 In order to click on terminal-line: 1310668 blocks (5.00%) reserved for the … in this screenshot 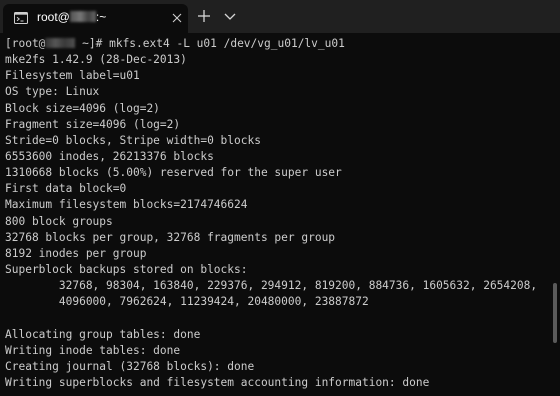, I will do `click(173, 173)`.